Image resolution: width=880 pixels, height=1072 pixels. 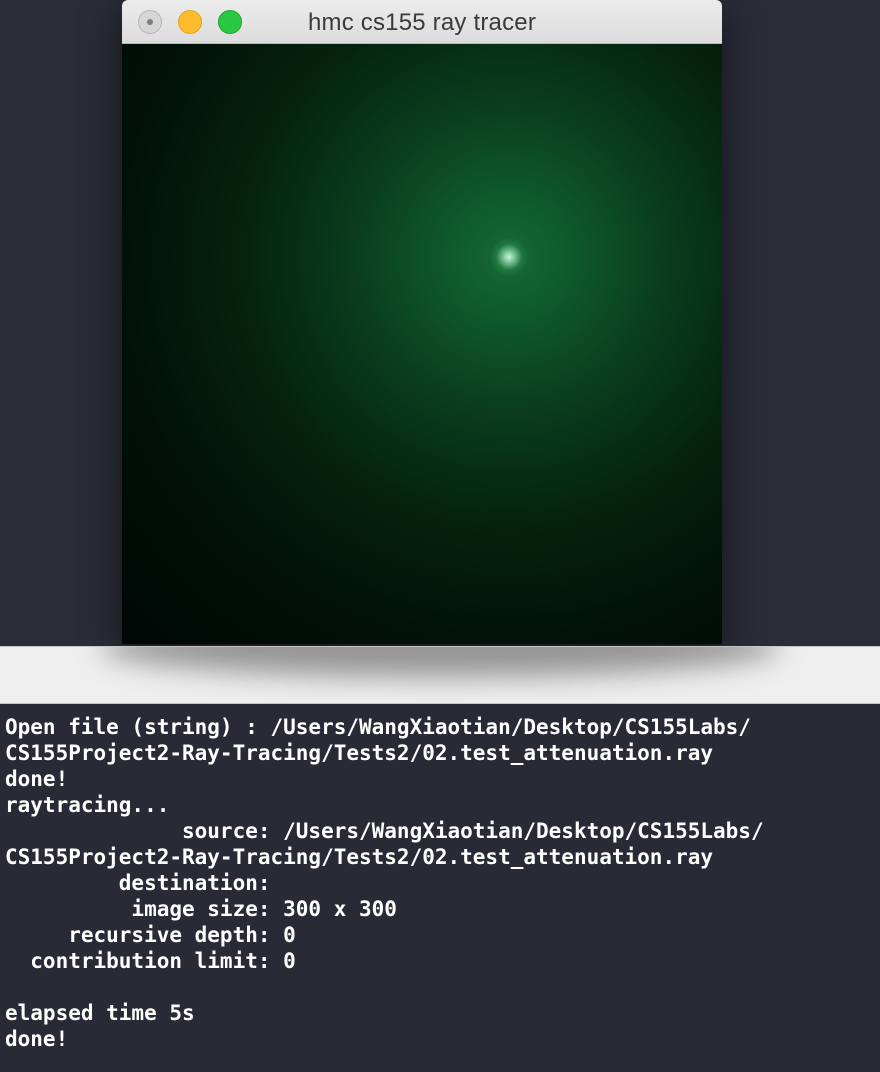 I want to click on console-line: contribution limit: 0, so click(x=150, y=961).